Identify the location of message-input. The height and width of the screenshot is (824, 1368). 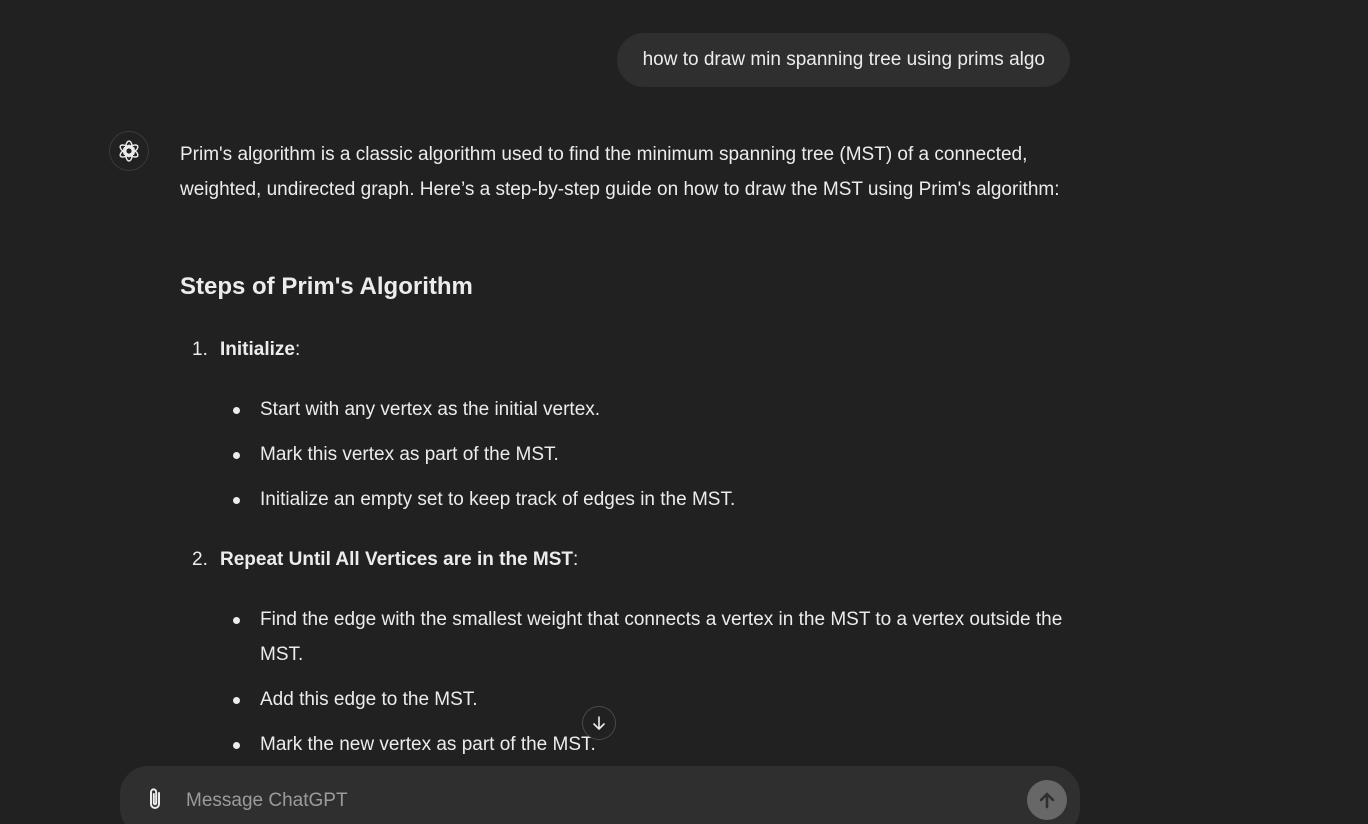
(596, 801).